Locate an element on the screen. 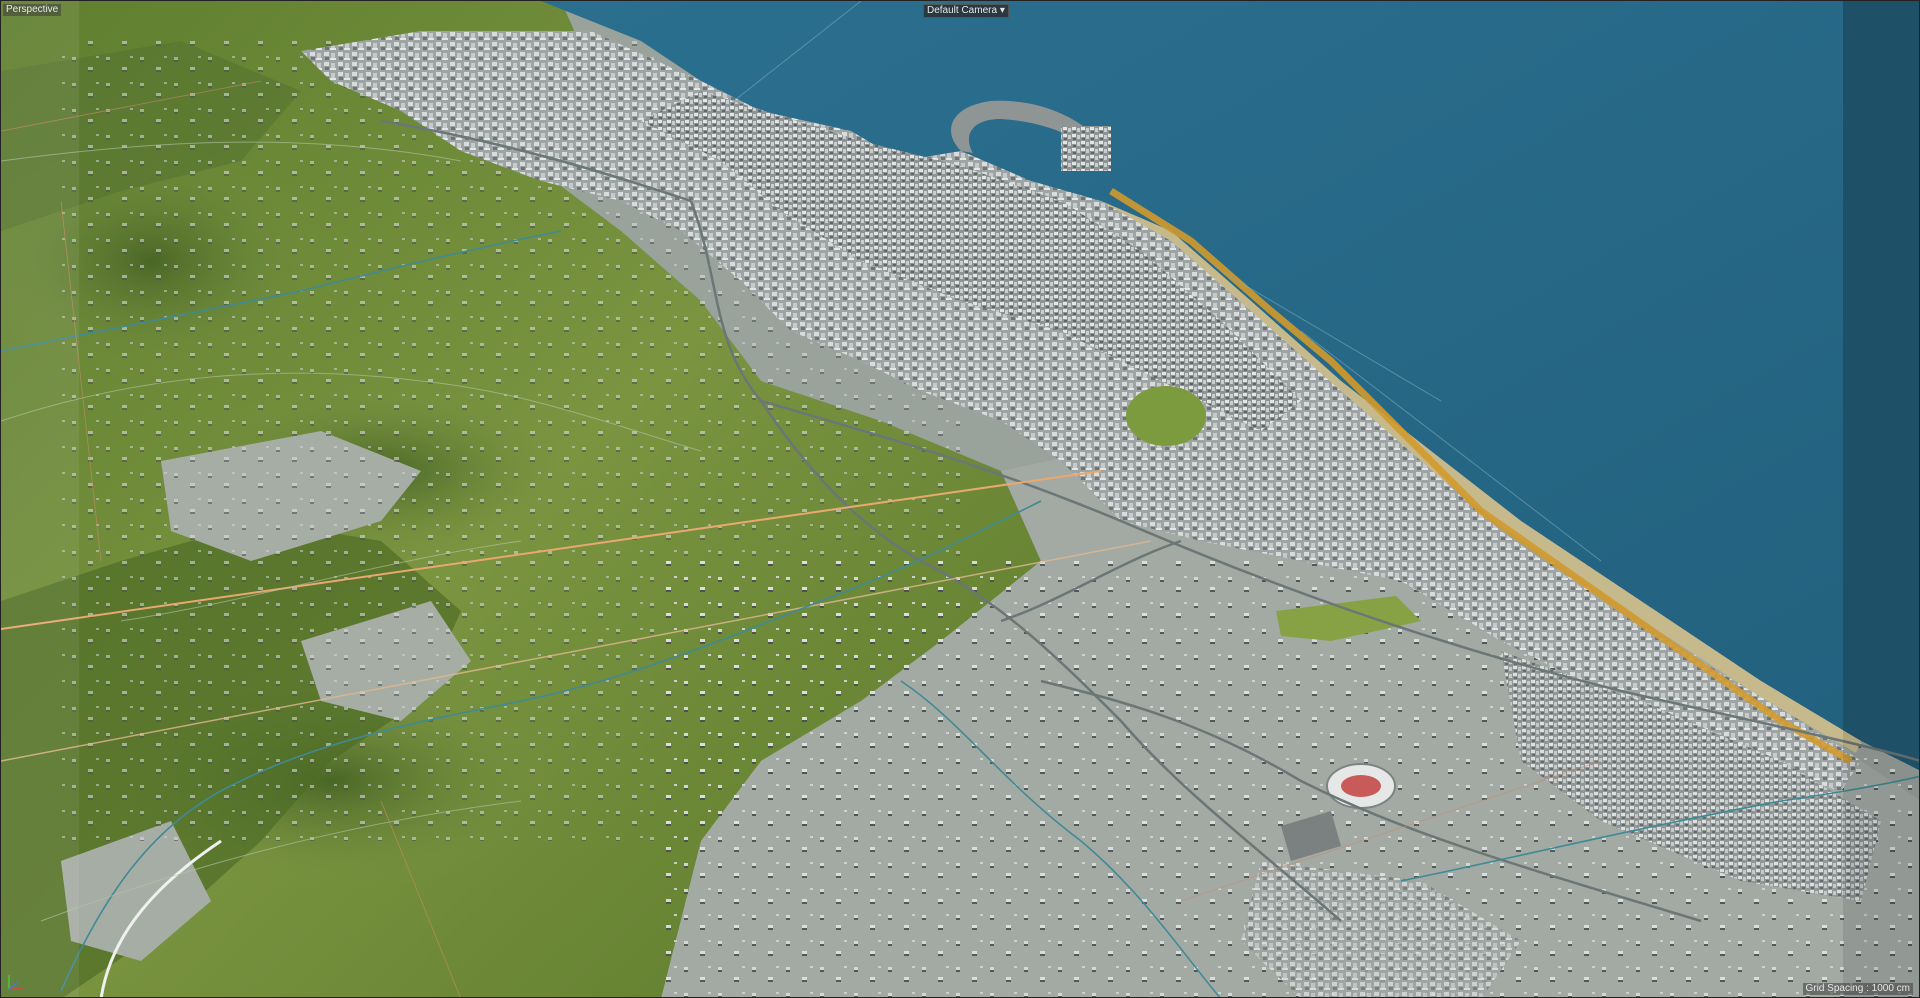 The image size is (1920, 998). camera-selector: Default Camera ▾ is located at coordinates (966, 11).